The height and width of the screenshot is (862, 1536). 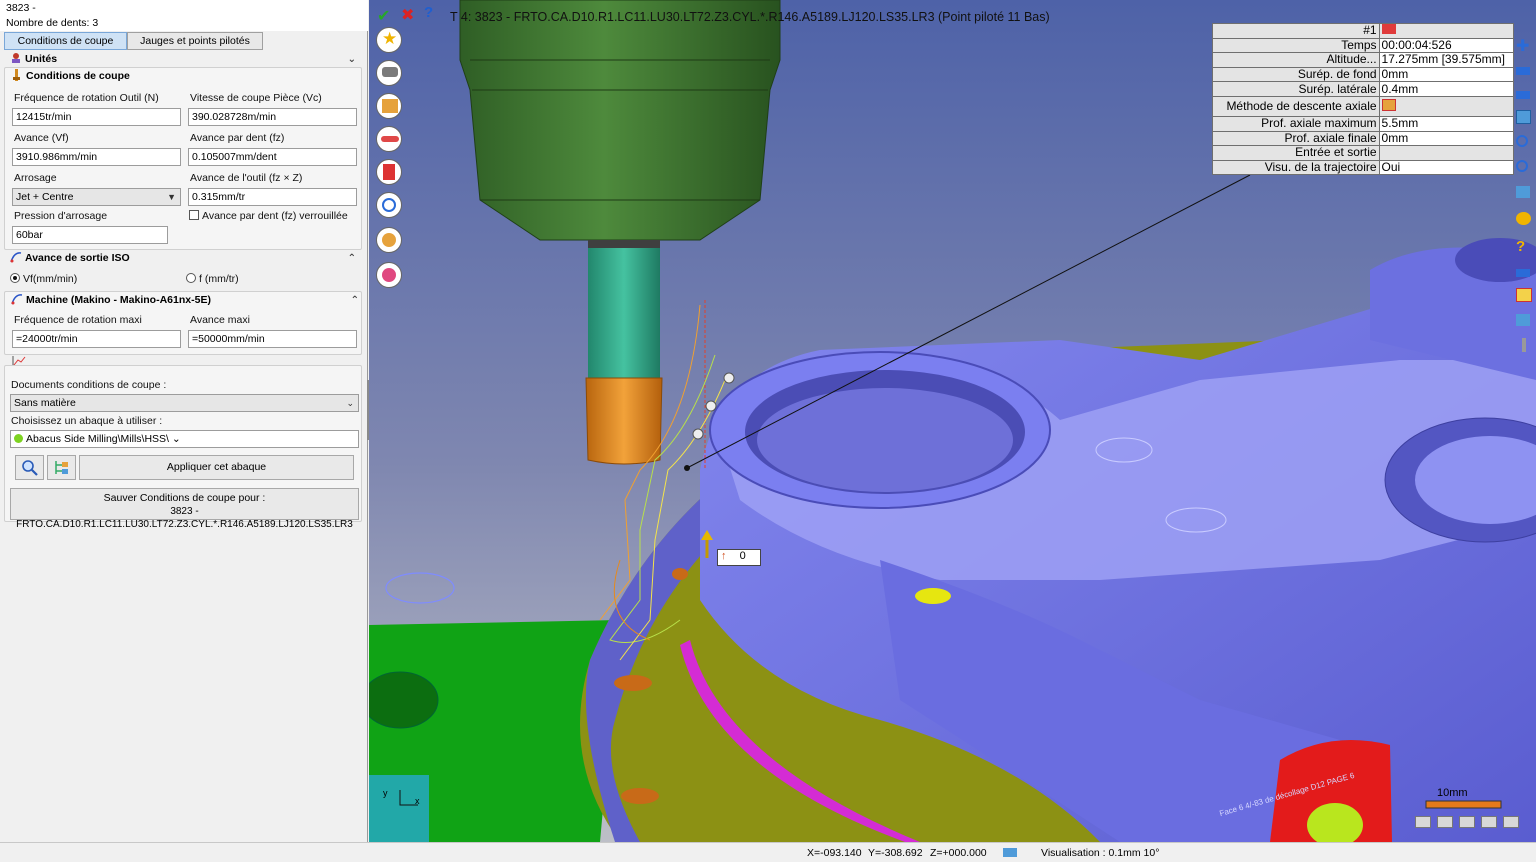 What do you see at coordinates (86, 98) in the screenshot?
I see `spindle-label: Fréquence de rotation Outil (N)` at bounding box center [86, 98].